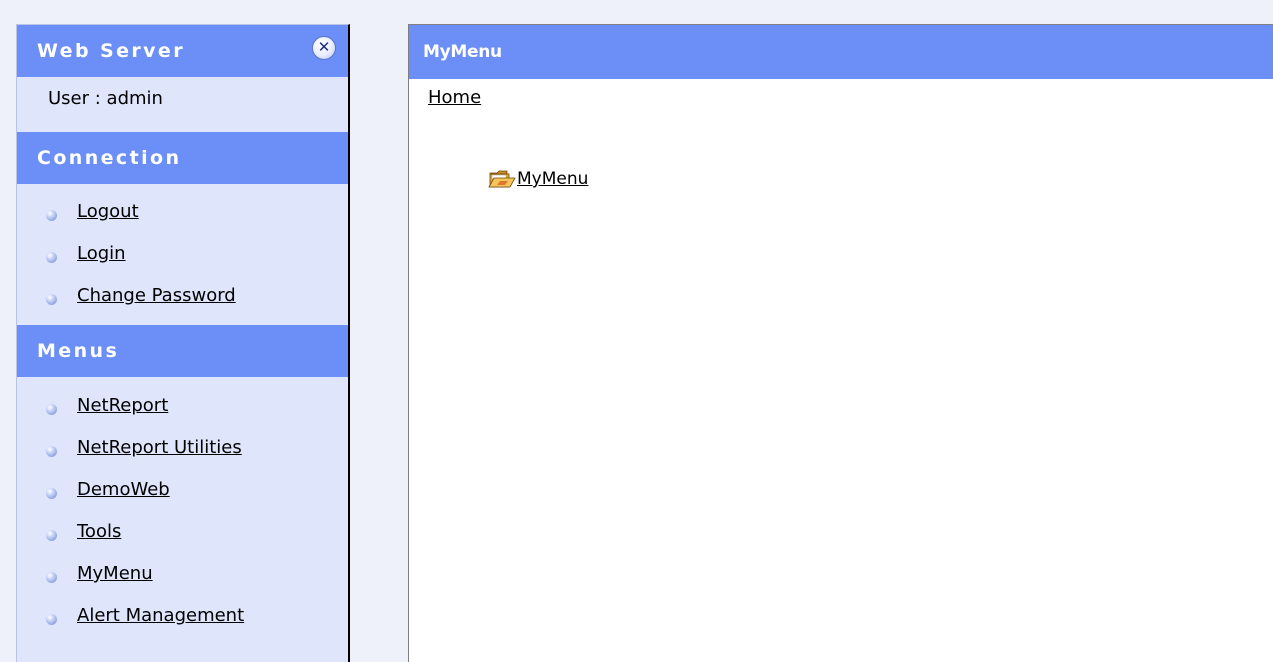 Image resolution: width=1273 pixels, height=662 pixels. Describe the element at coordinates (324, 48) in the screenshot. I see `close-icon: ✕` at that location.